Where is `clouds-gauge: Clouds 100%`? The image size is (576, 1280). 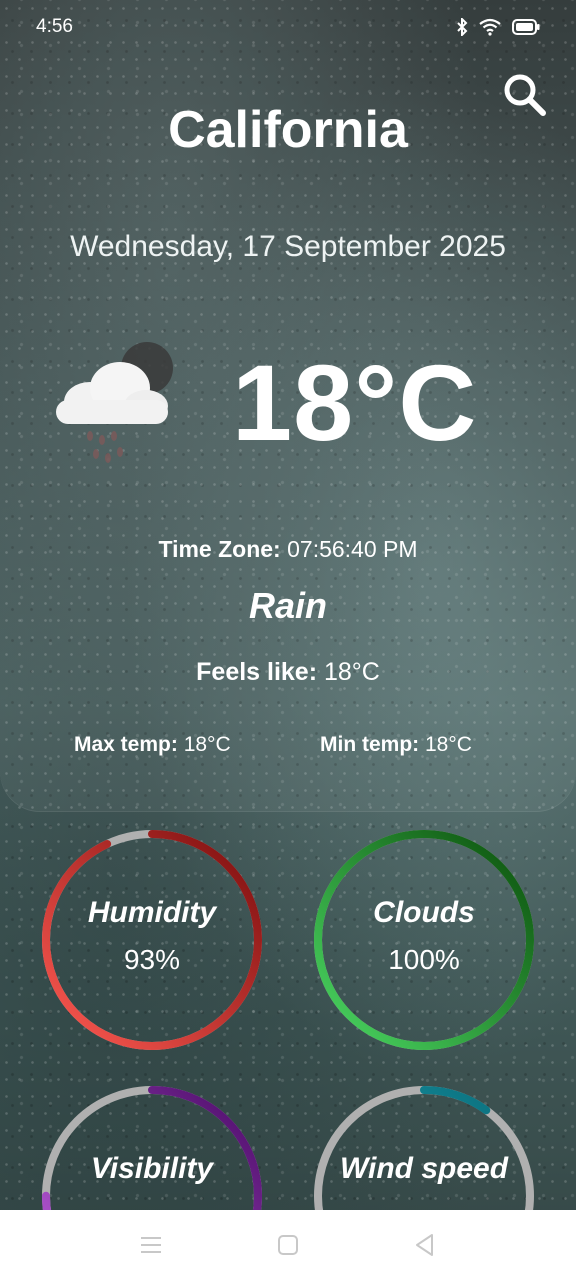
clouds-gauge: Clouds 100% is located at coordinates (424, 940).